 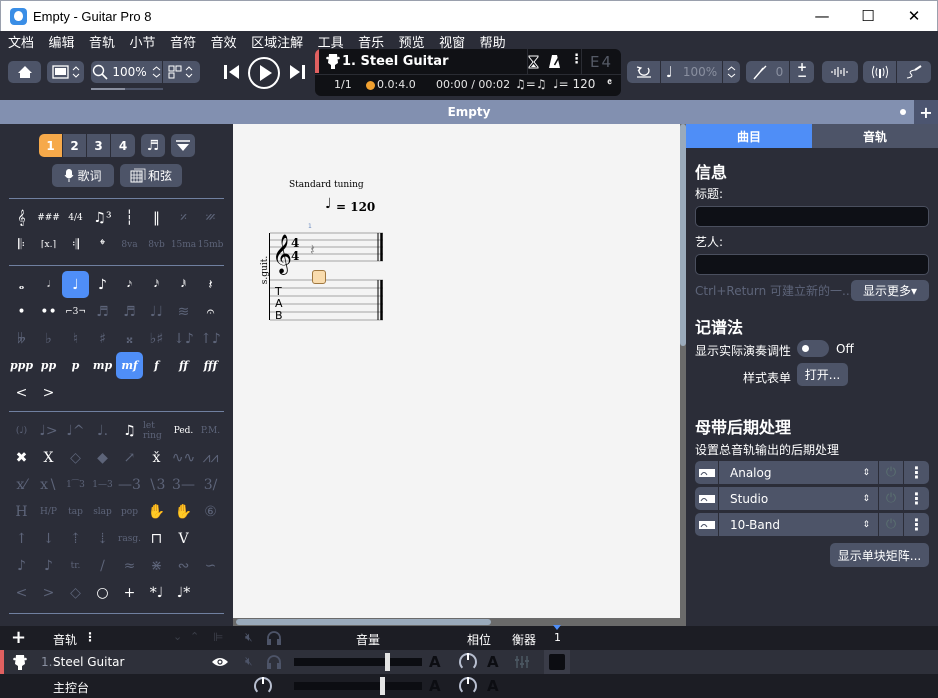 What do you see at coordinates (914, 72) in the screenshot?
I see `audio-input-button` at bounding box center [914, 72].